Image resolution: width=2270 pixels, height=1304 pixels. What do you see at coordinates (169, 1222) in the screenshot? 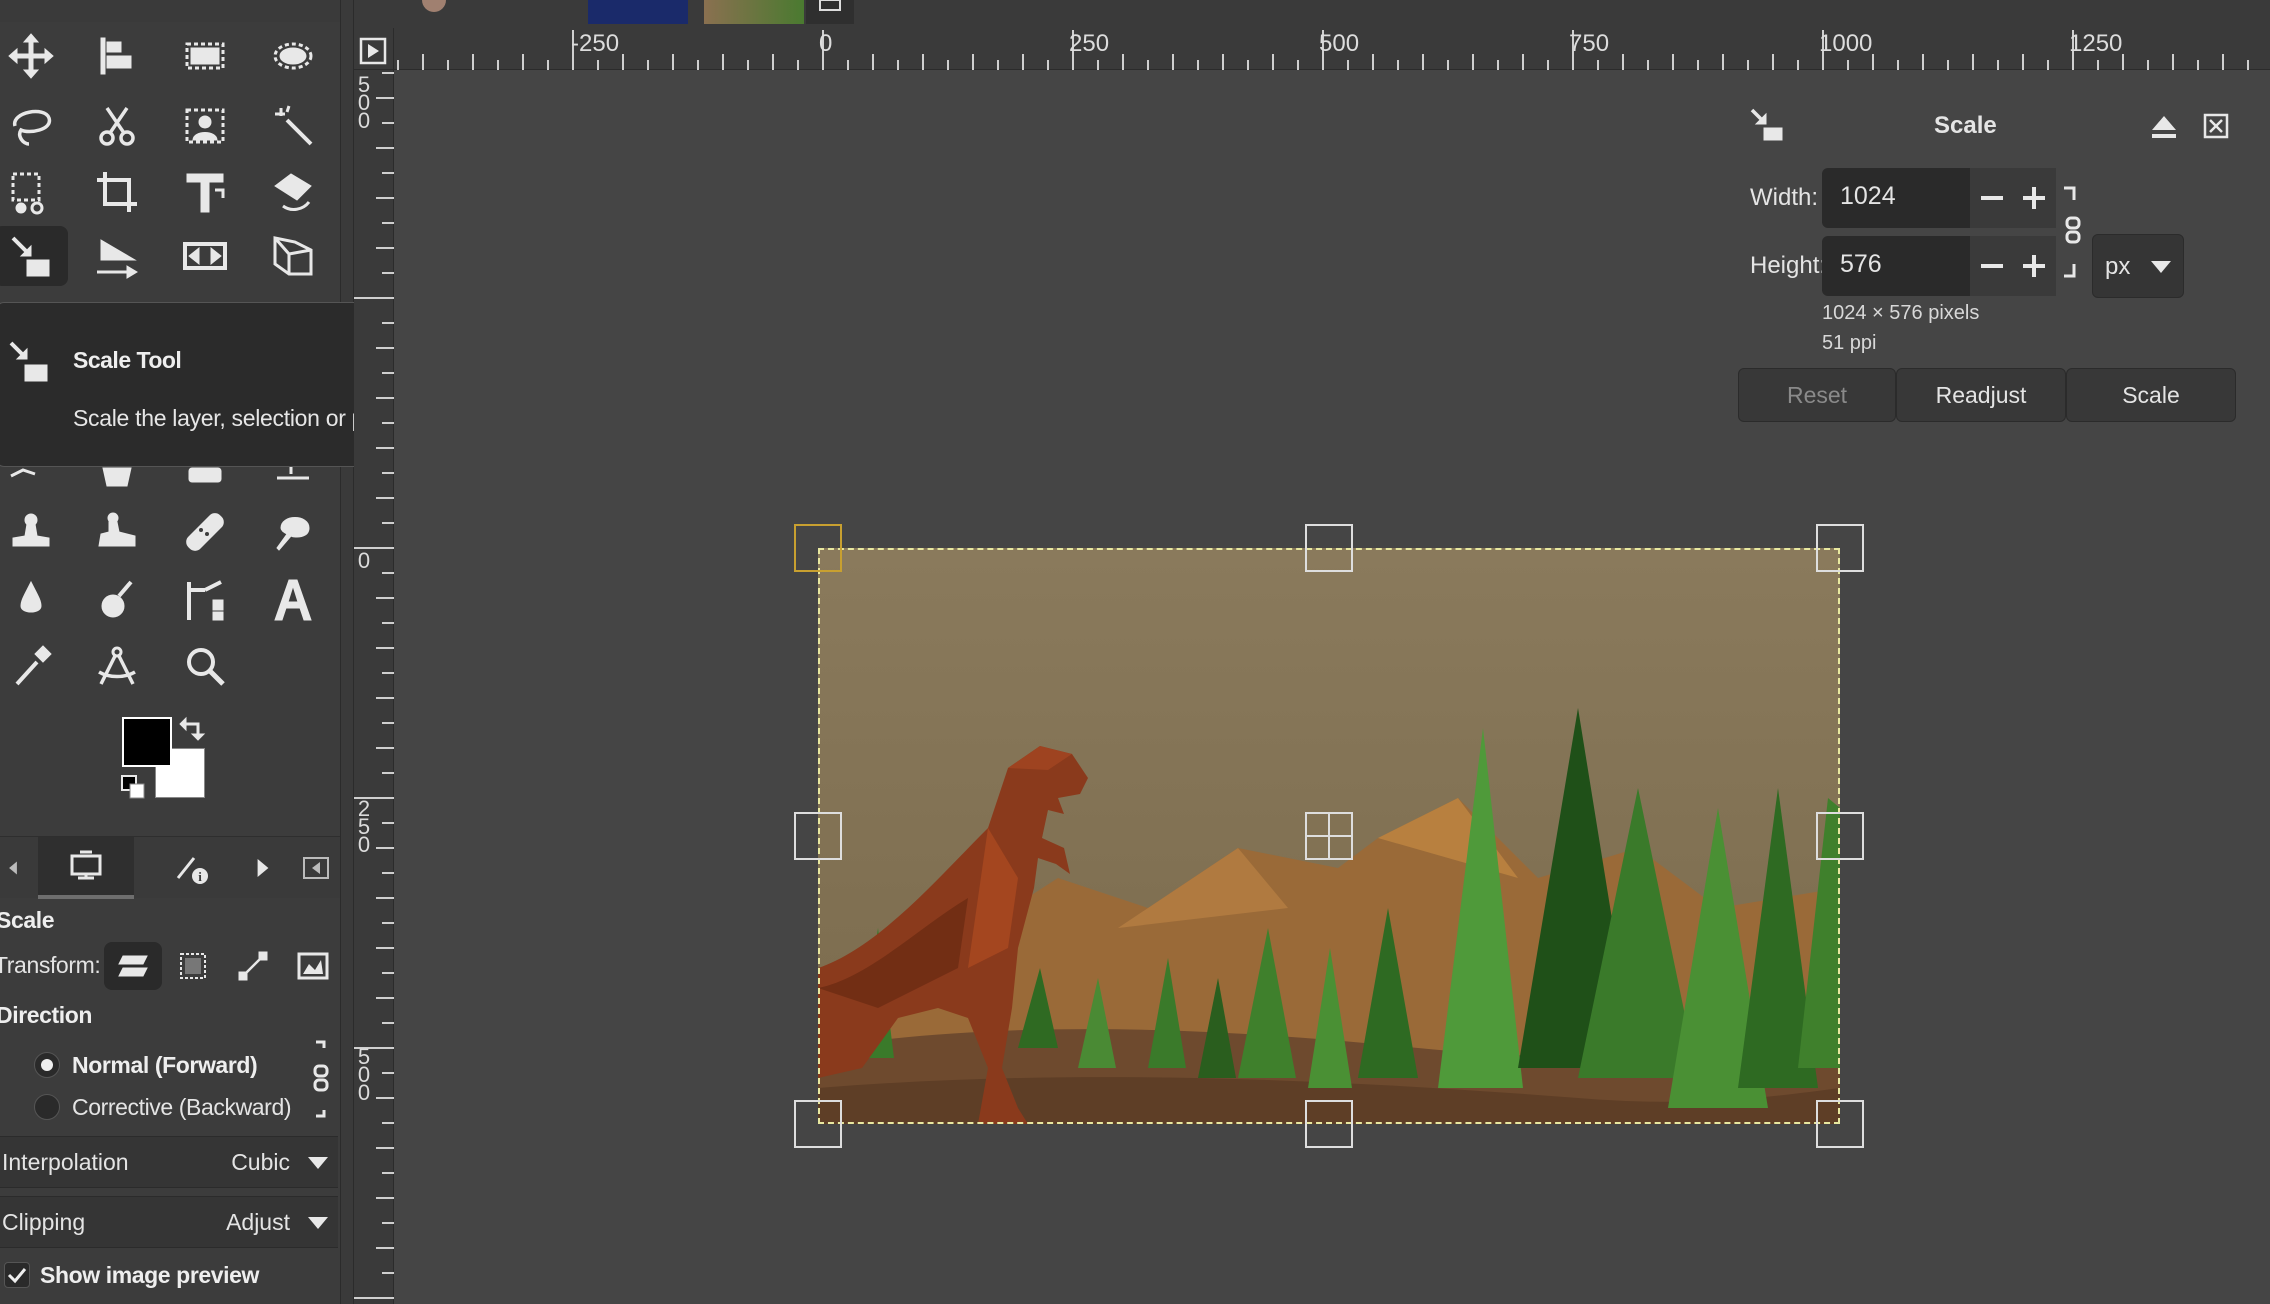
I see `clipping-combo: Clipping Adjust` at bounding box center [169, 1222].